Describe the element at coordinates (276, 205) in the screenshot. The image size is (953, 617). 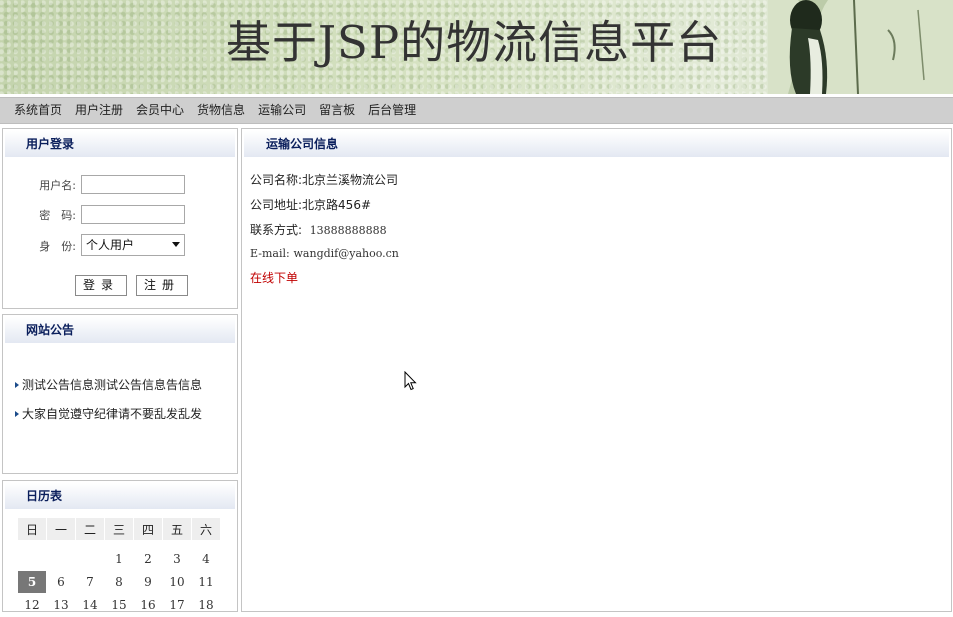
I see `company-address-label: 公司地址:` at that location.